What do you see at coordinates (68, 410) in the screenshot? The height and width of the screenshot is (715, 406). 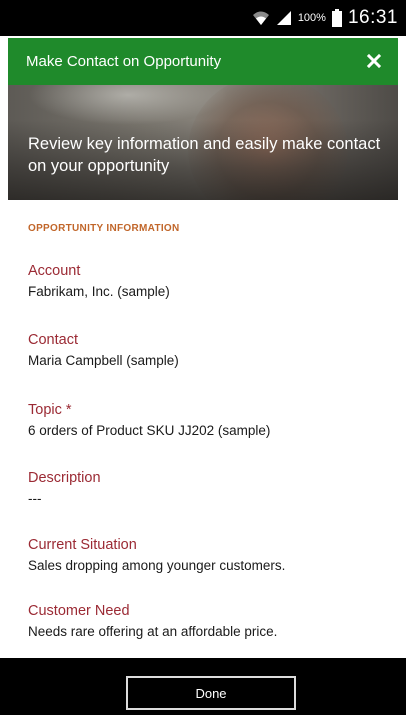 I see `required-mark: *` at bounding box center [68, 410].